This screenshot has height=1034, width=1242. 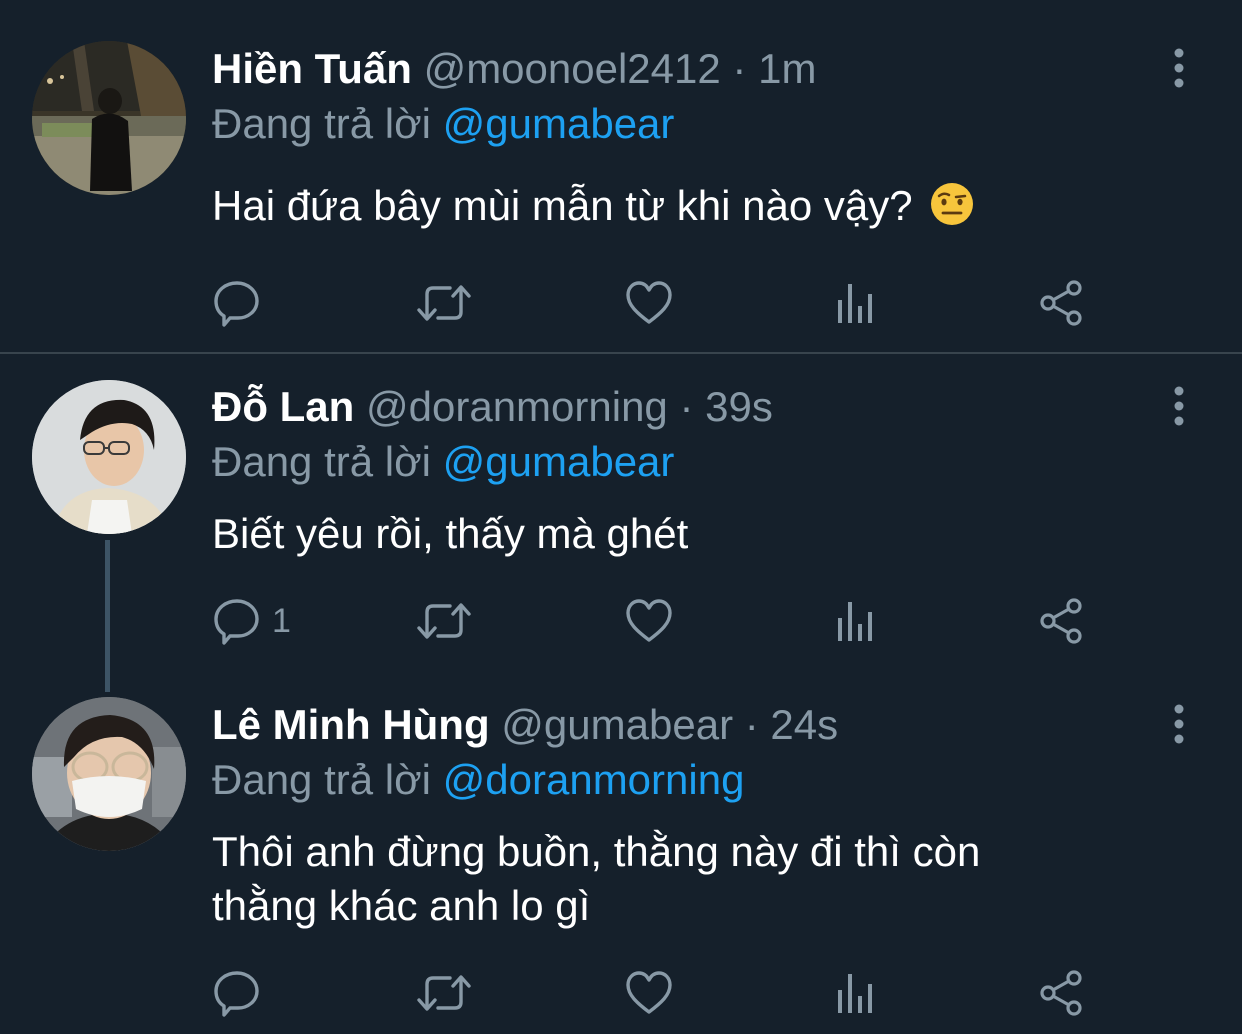 I want to click on replying-to-line: Đang trả lời @doranmorning, so click(x=478, y=780).